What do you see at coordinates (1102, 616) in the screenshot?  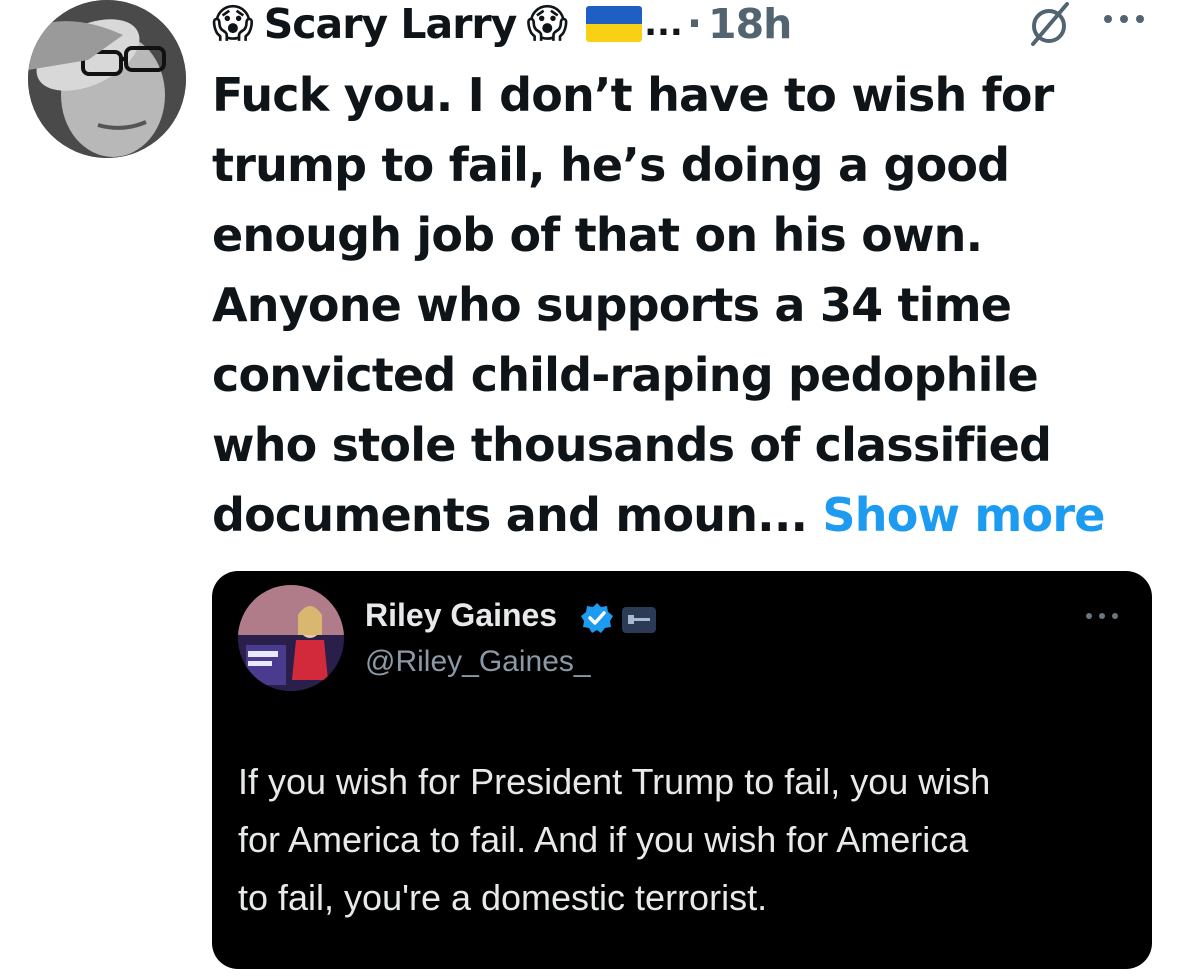 I see `quoted-more-options-icon` at bounding box center [1102, 616].